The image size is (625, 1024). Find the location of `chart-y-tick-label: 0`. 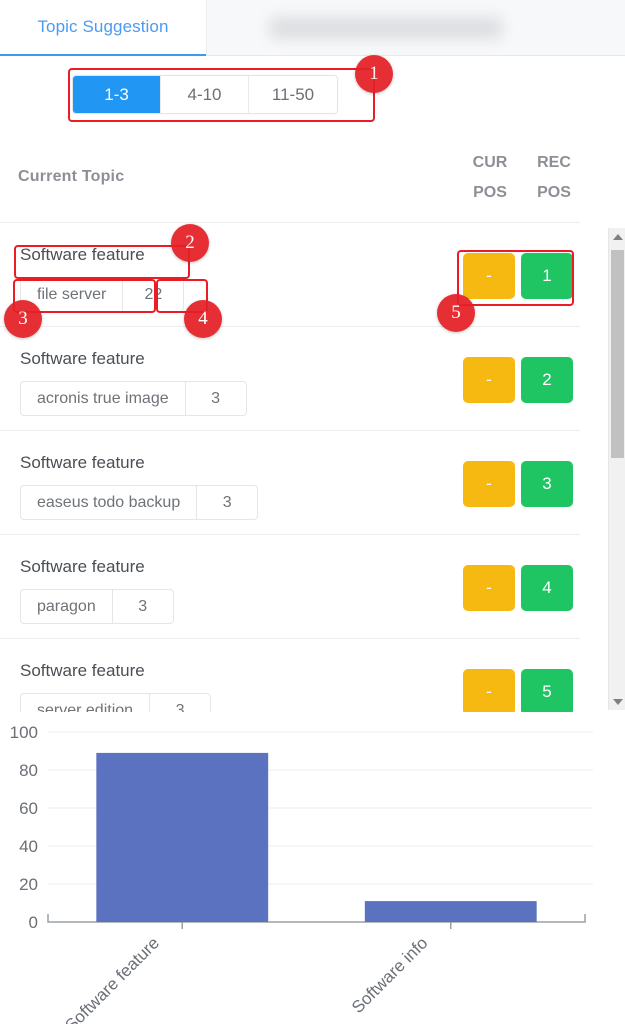

chart-y-tick-label: 0 is located at coordinates (33, 922).